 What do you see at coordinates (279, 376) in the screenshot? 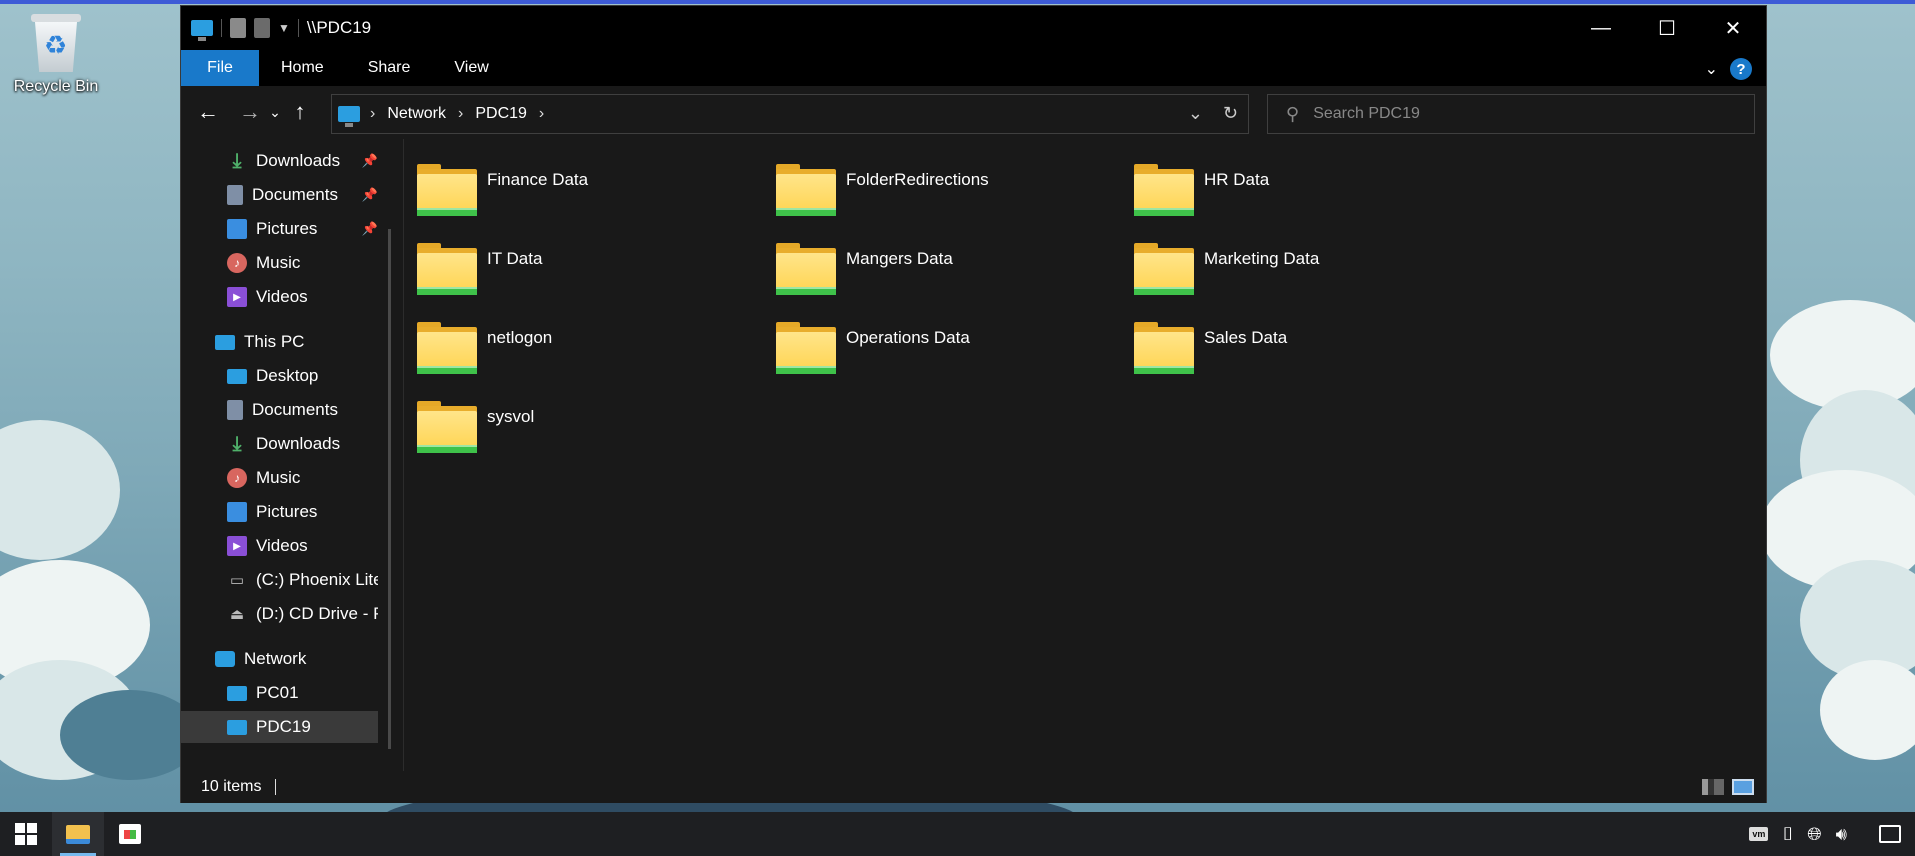
I see `sidebar-item-desktop: Desktop` at bounding box center [279, 376].